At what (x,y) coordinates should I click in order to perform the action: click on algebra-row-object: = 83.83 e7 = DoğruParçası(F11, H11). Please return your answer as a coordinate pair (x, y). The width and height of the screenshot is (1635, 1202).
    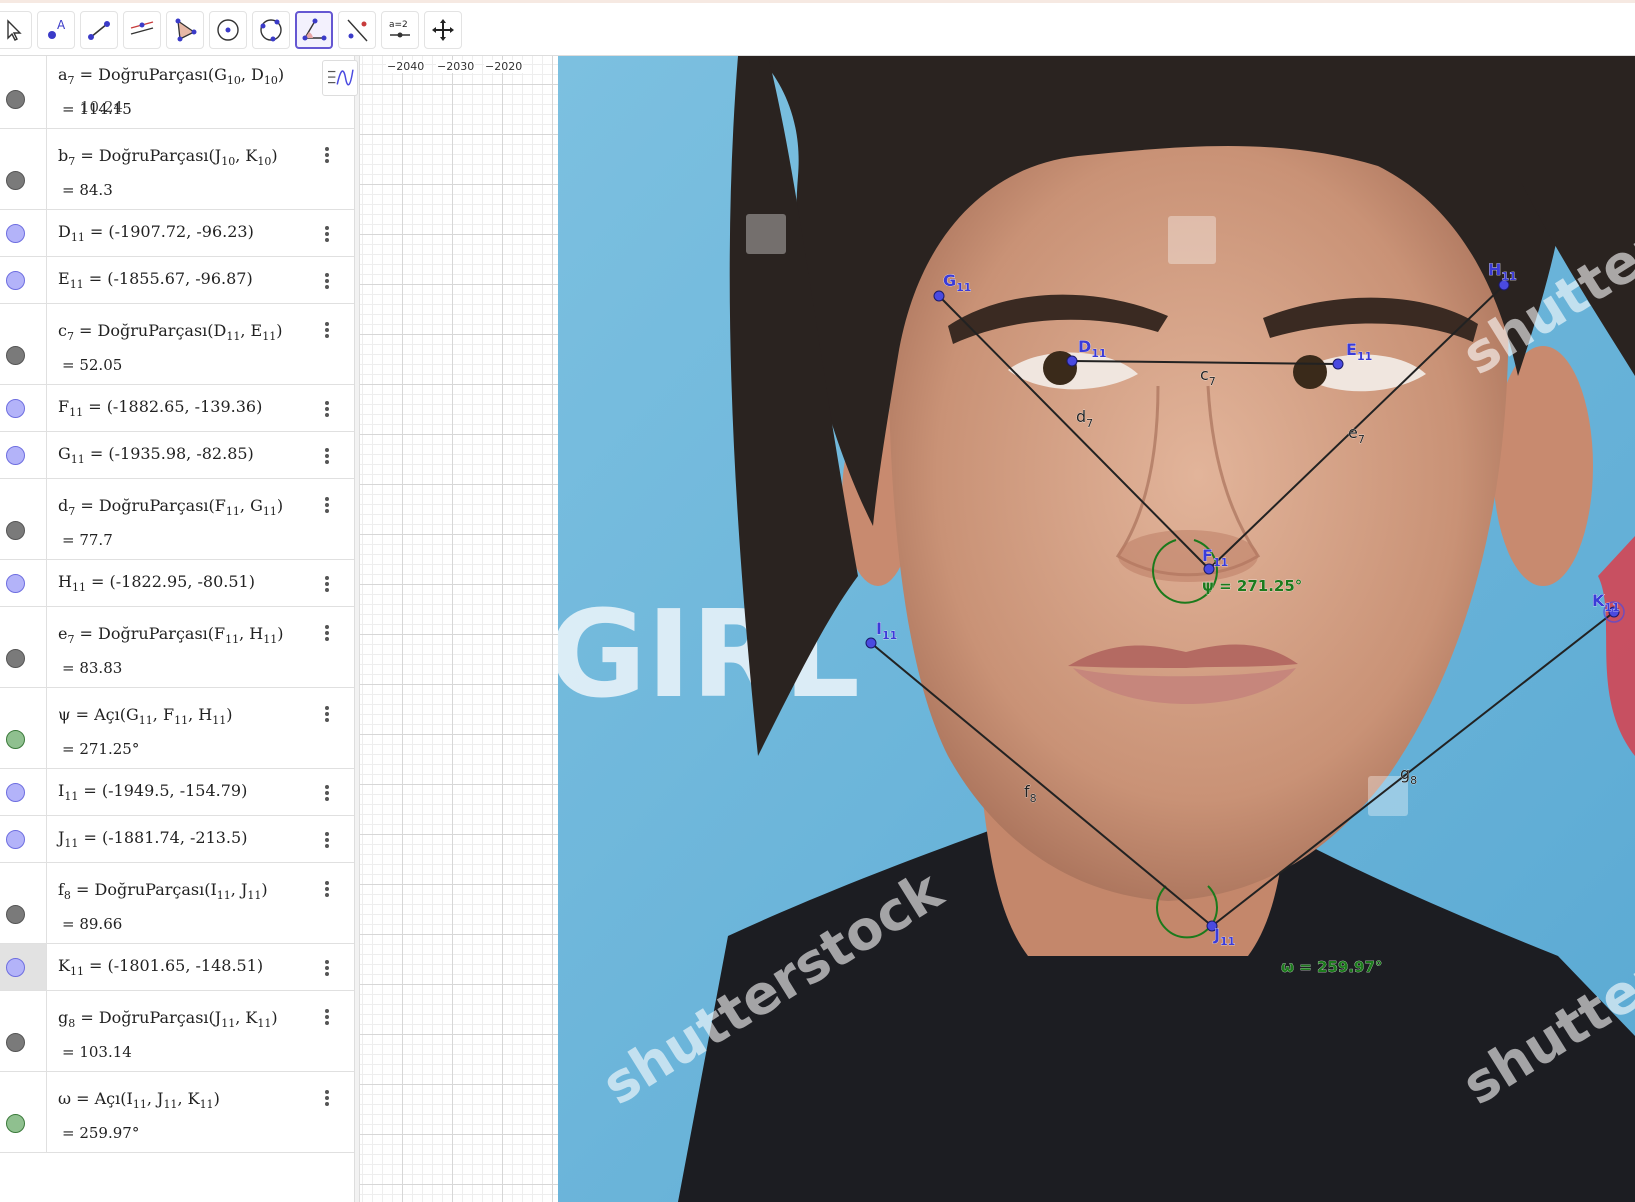
    Looking at the image, I should click on (177, 647).